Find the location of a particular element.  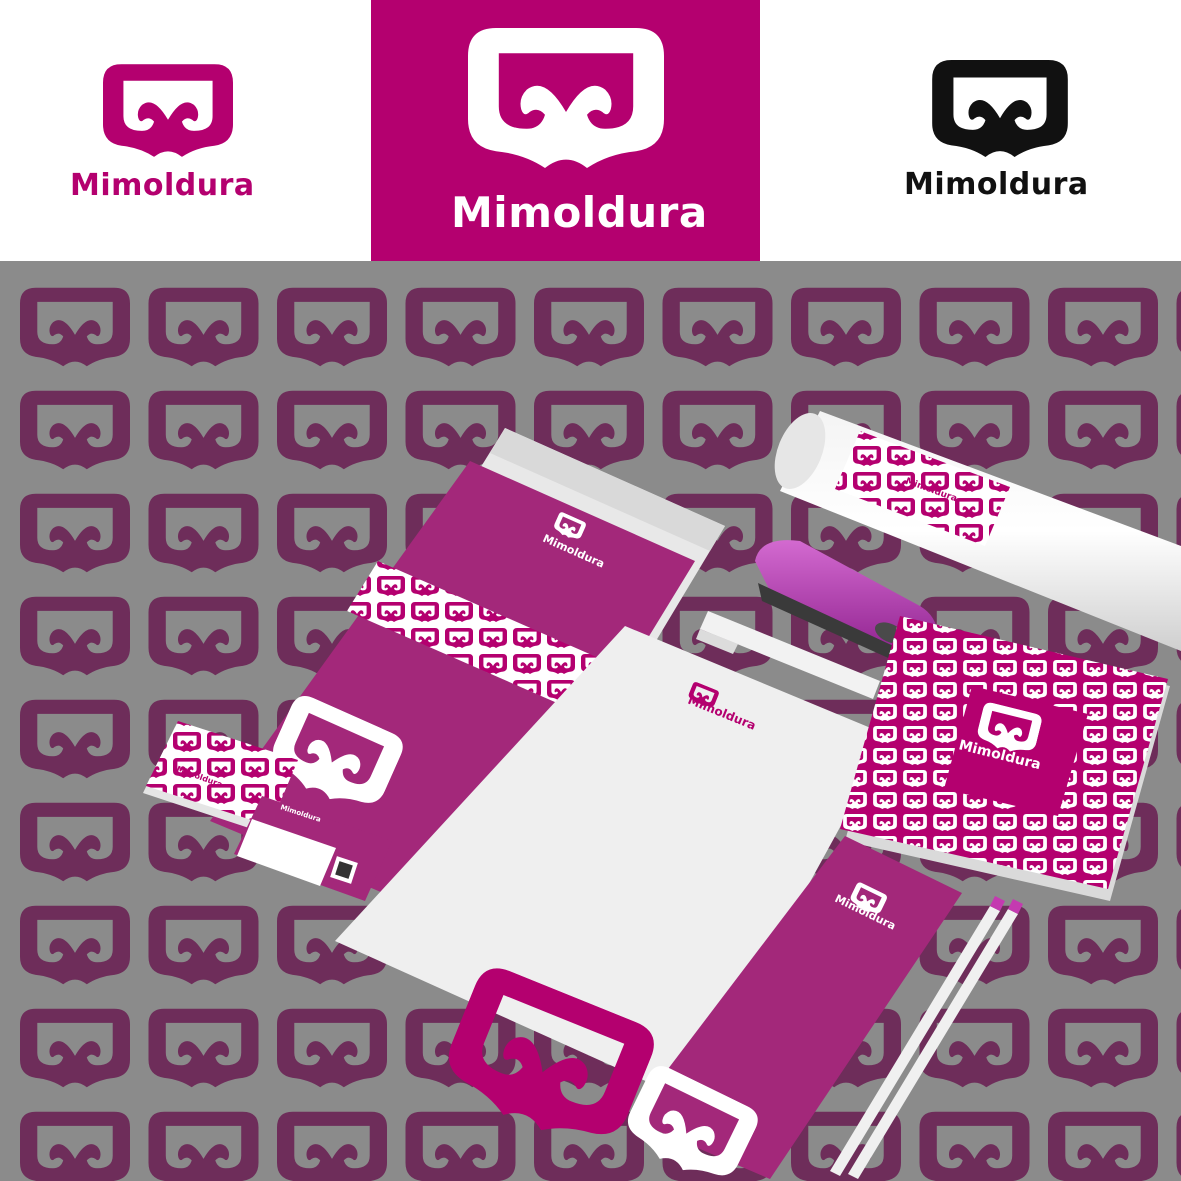

logo-panel-black: Mimoldura is located at coordinates (970, 130).